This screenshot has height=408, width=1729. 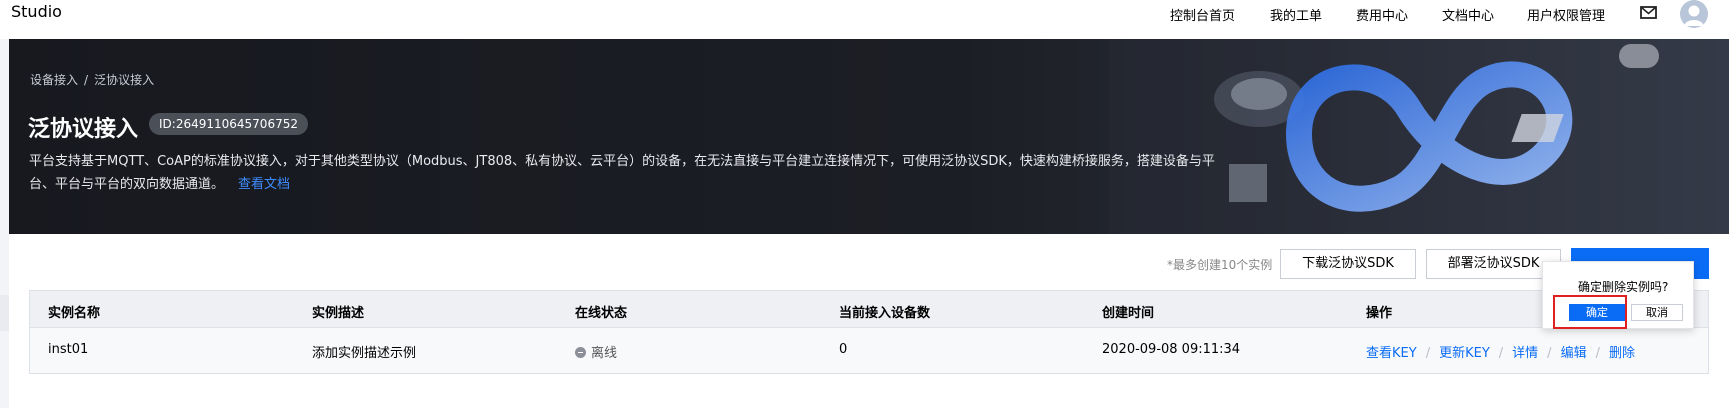 I want to click on cell-online-status: 离线, so click(x=596, y=351).